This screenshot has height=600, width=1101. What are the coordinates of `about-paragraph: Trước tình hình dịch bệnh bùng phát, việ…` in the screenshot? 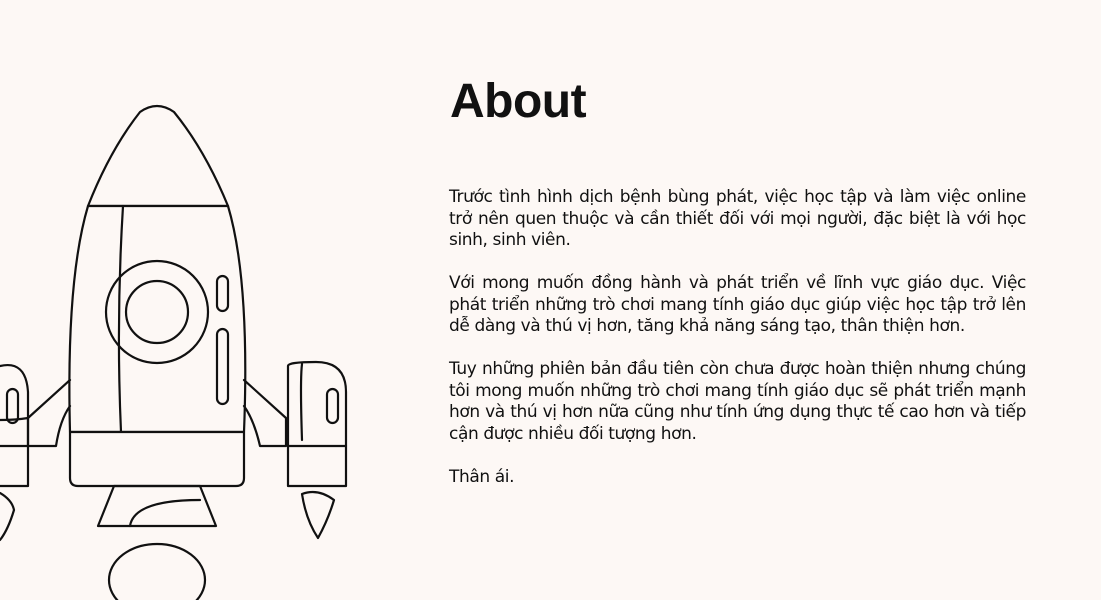 It's located at (737, 218).